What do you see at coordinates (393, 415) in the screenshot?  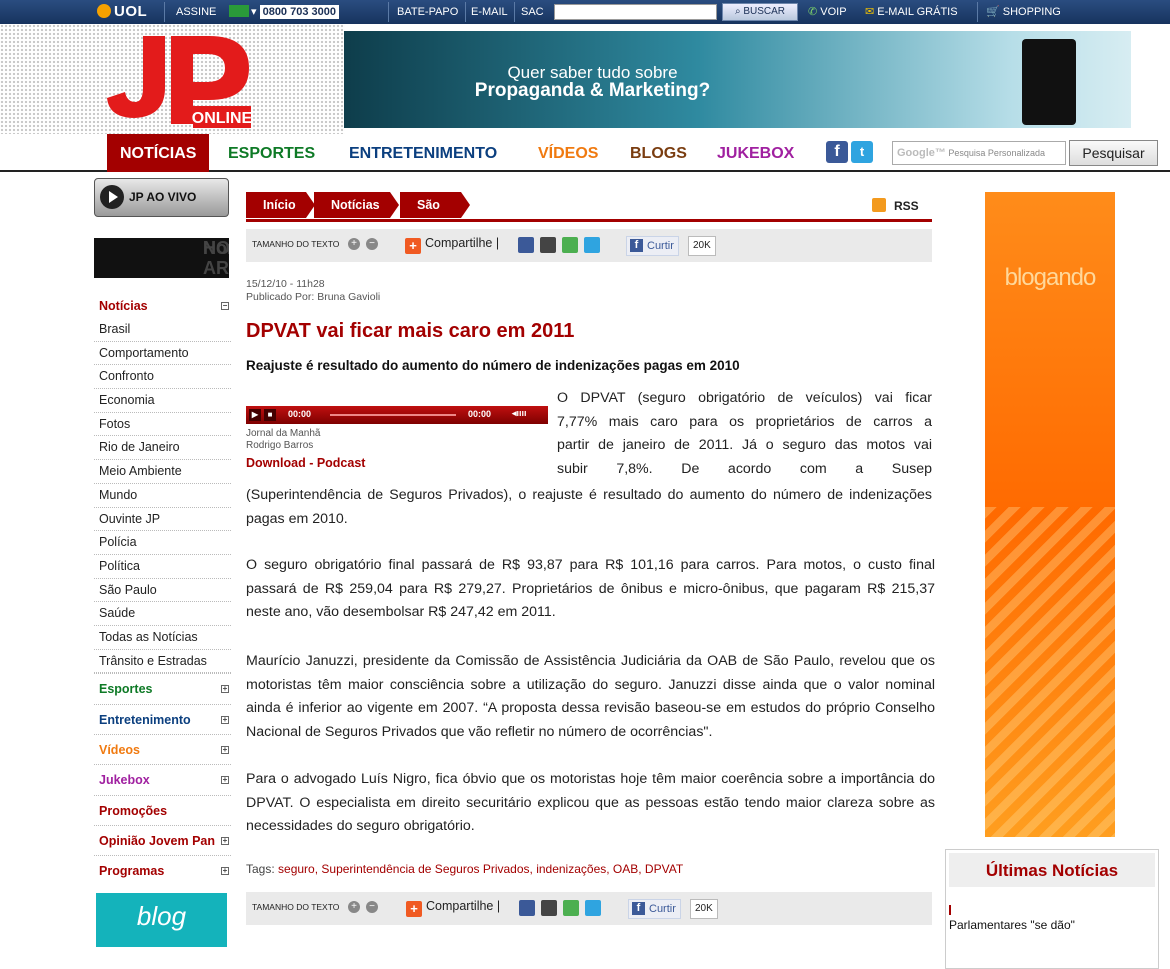 I see `player-progress-bar` at bounding box center [393, 415].